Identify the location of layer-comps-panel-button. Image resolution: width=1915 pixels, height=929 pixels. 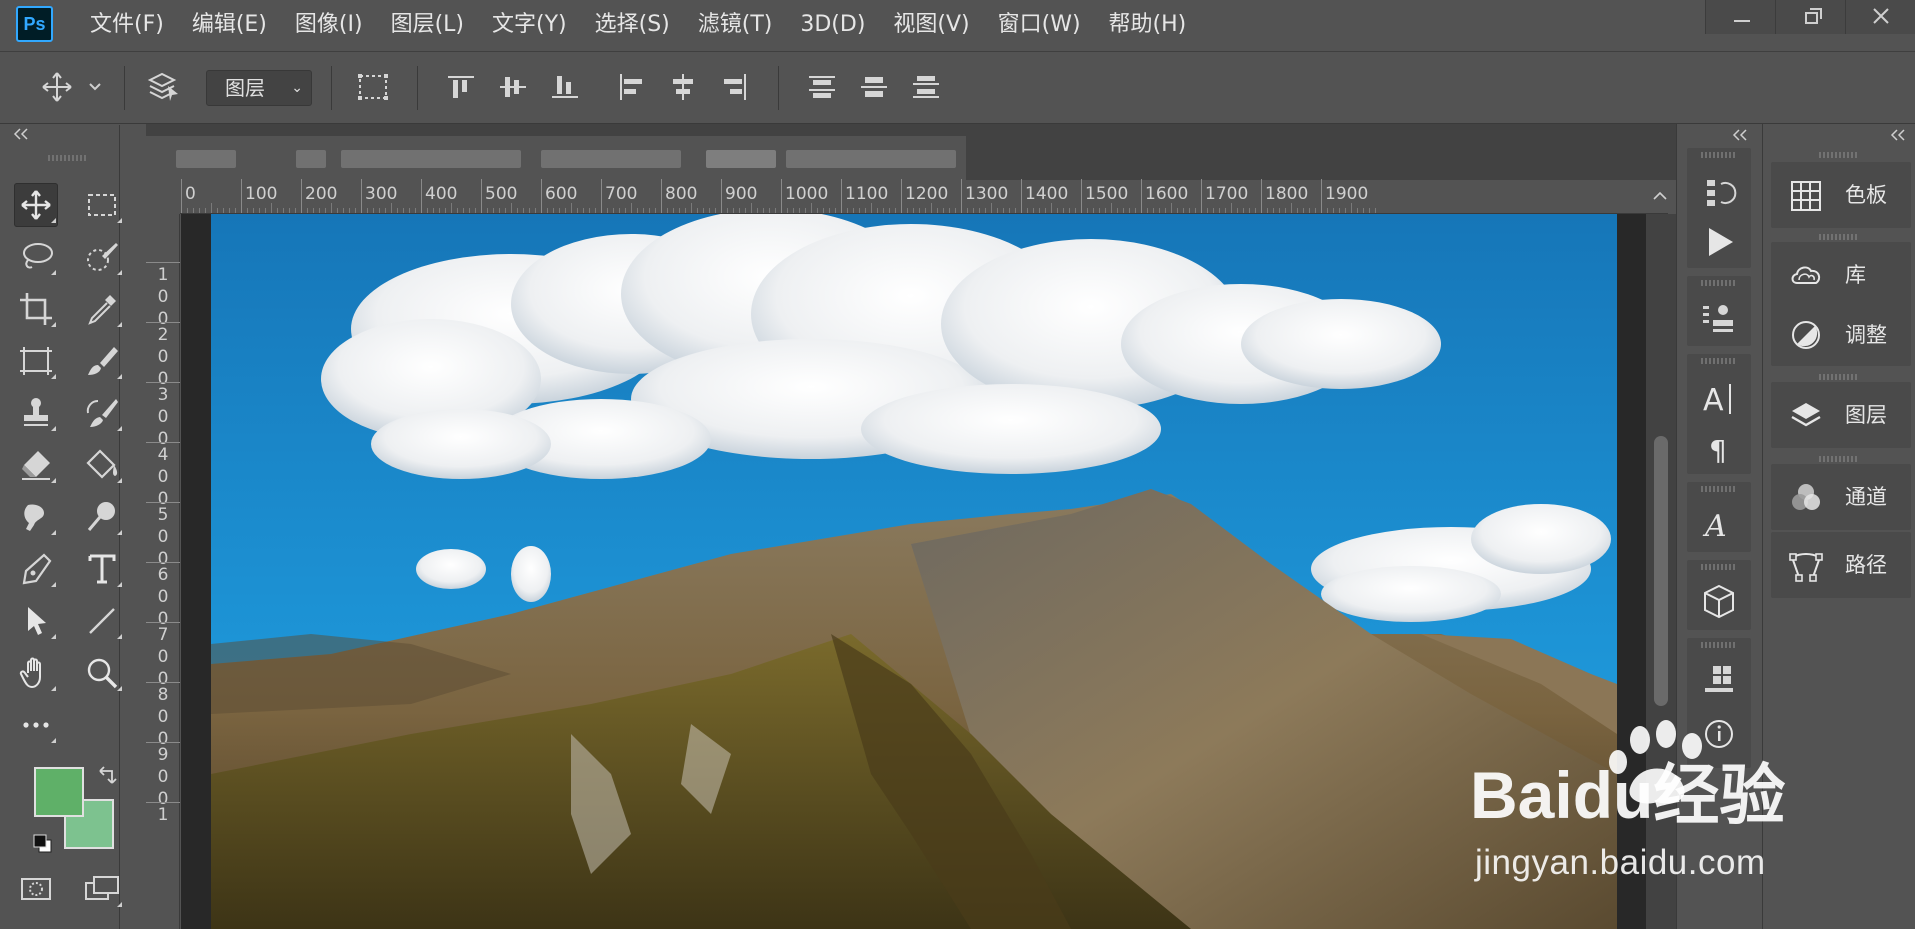
(1719, 680).